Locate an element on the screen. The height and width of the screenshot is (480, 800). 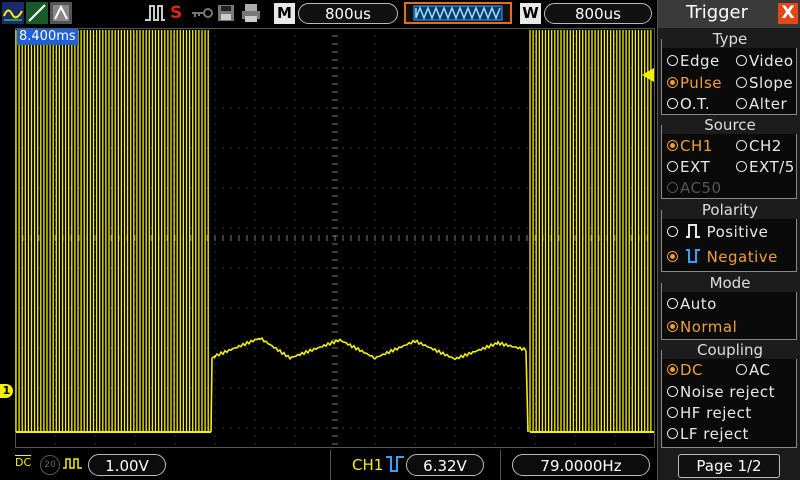
save-icon is located at coordinates (226, 13).